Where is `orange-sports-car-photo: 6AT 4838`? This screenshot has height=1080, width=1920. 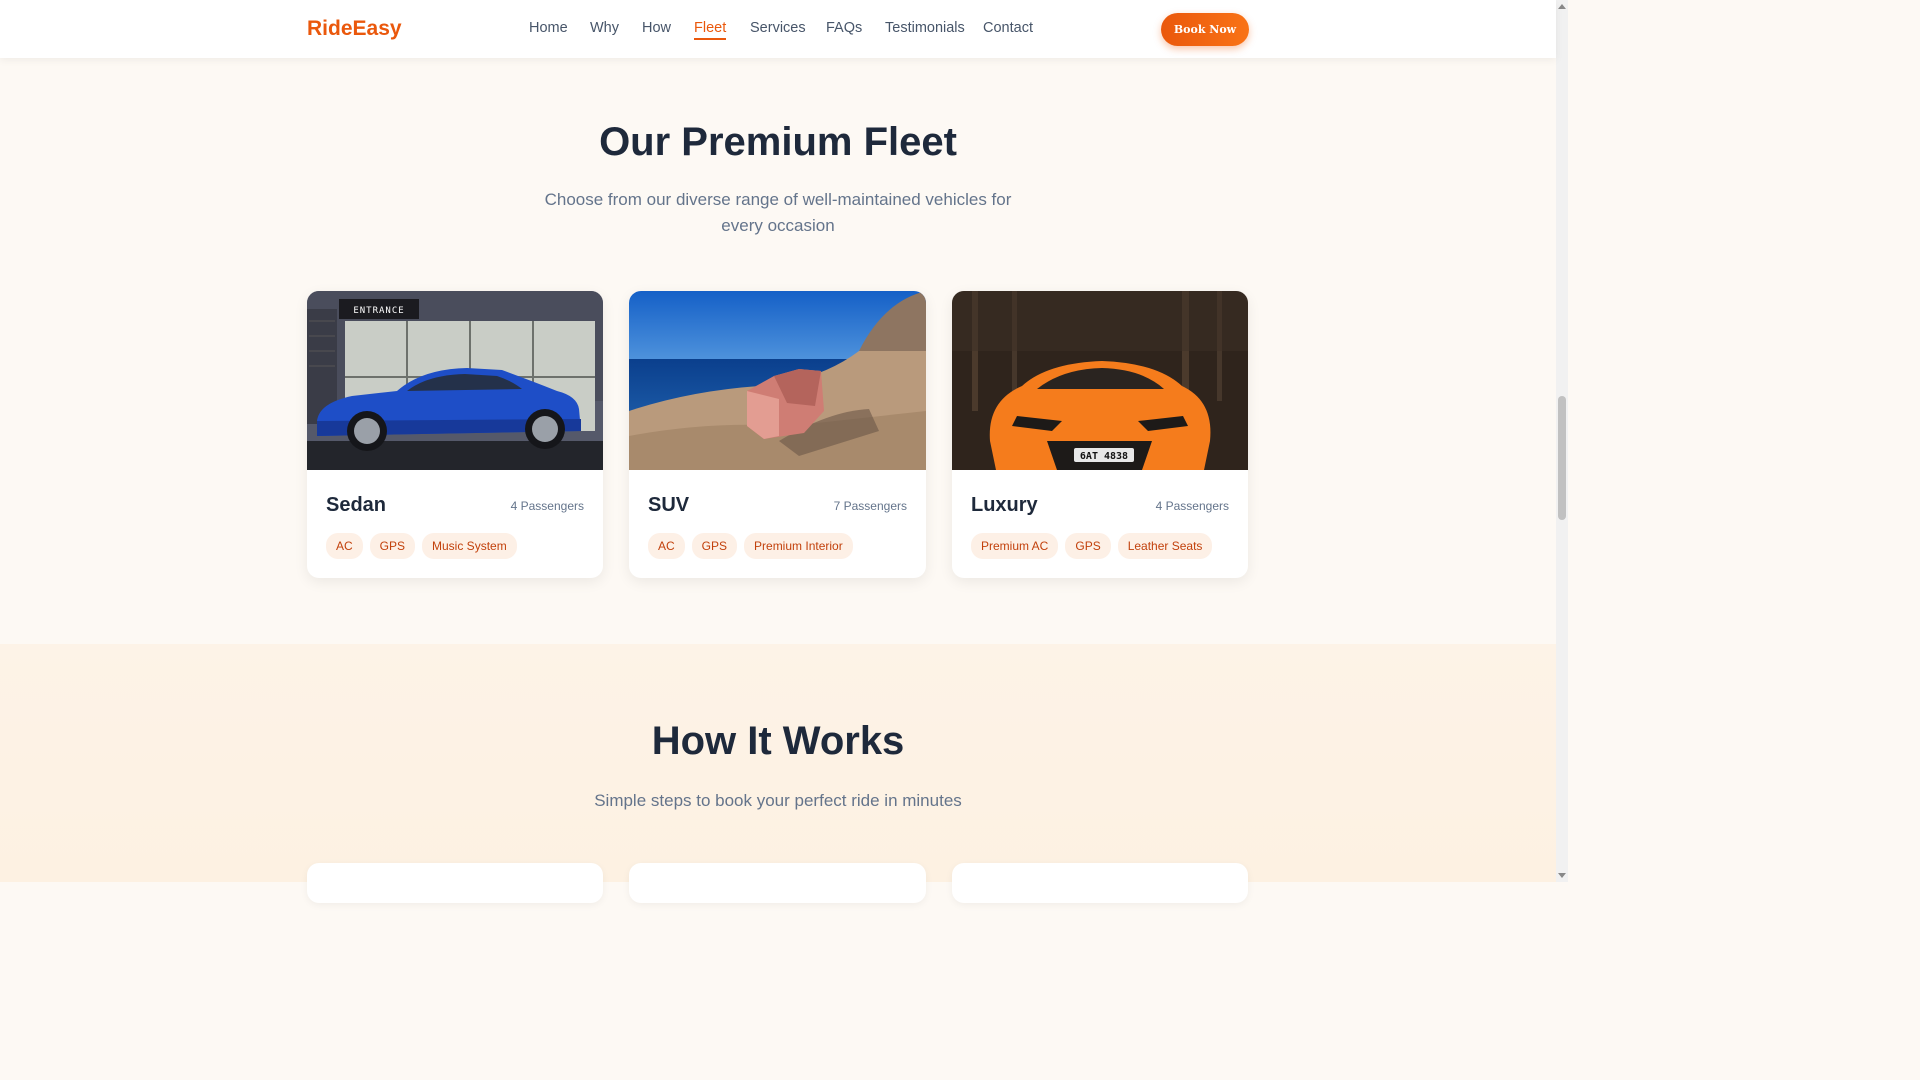
orange-sports-car-photo: 6AT 4838 is located at coordinates (1100, 380).